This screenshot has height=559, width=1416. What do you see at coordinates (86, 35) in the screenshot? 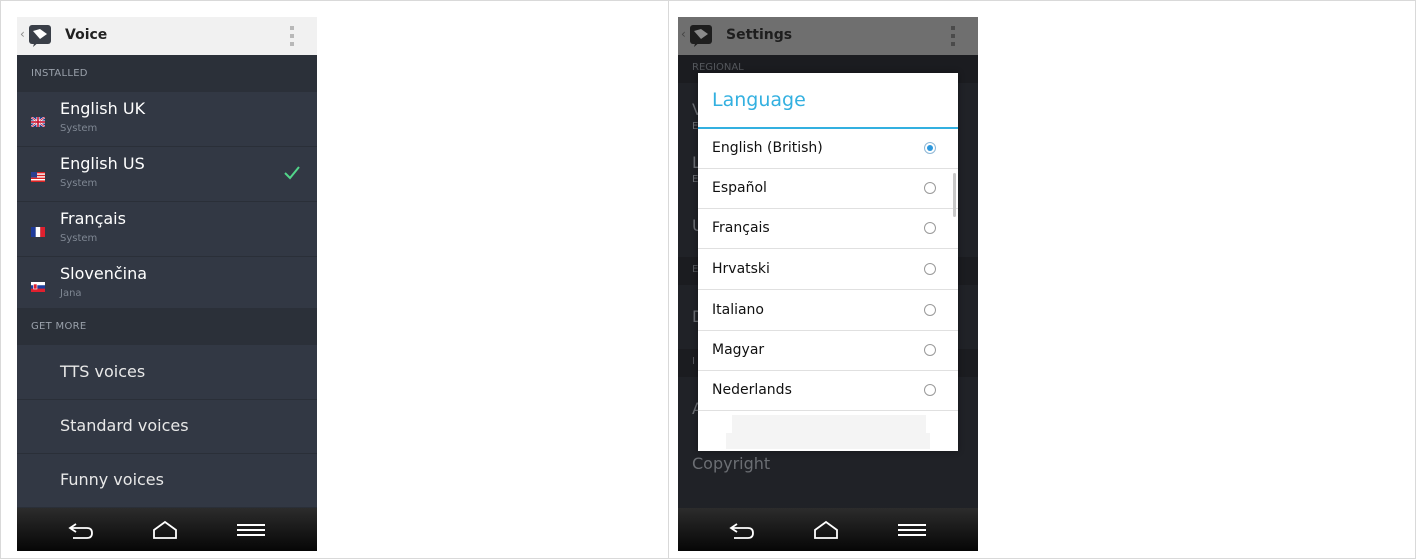
I see `page-title: Voice` at bounding box center [86, 35].